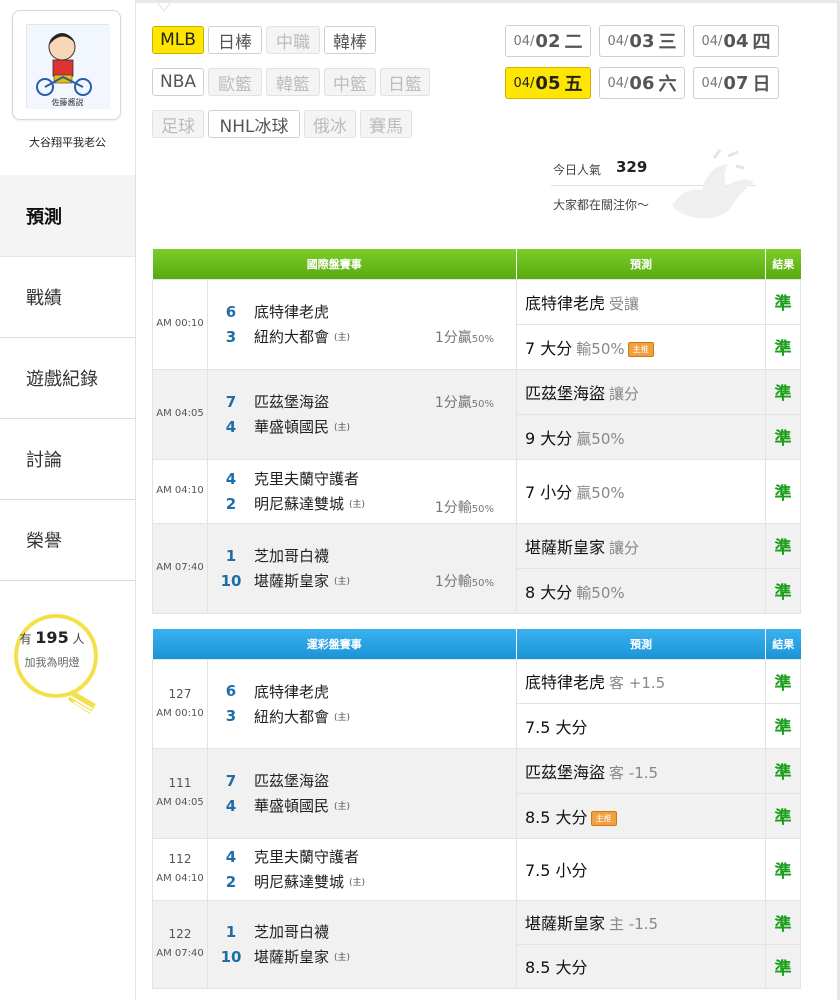 Image resolution: width=840 pixels, height=1000 pixels. Describe the element at coordinates (180, 783) in the screenshot. I see `game-number: 111` at that location.